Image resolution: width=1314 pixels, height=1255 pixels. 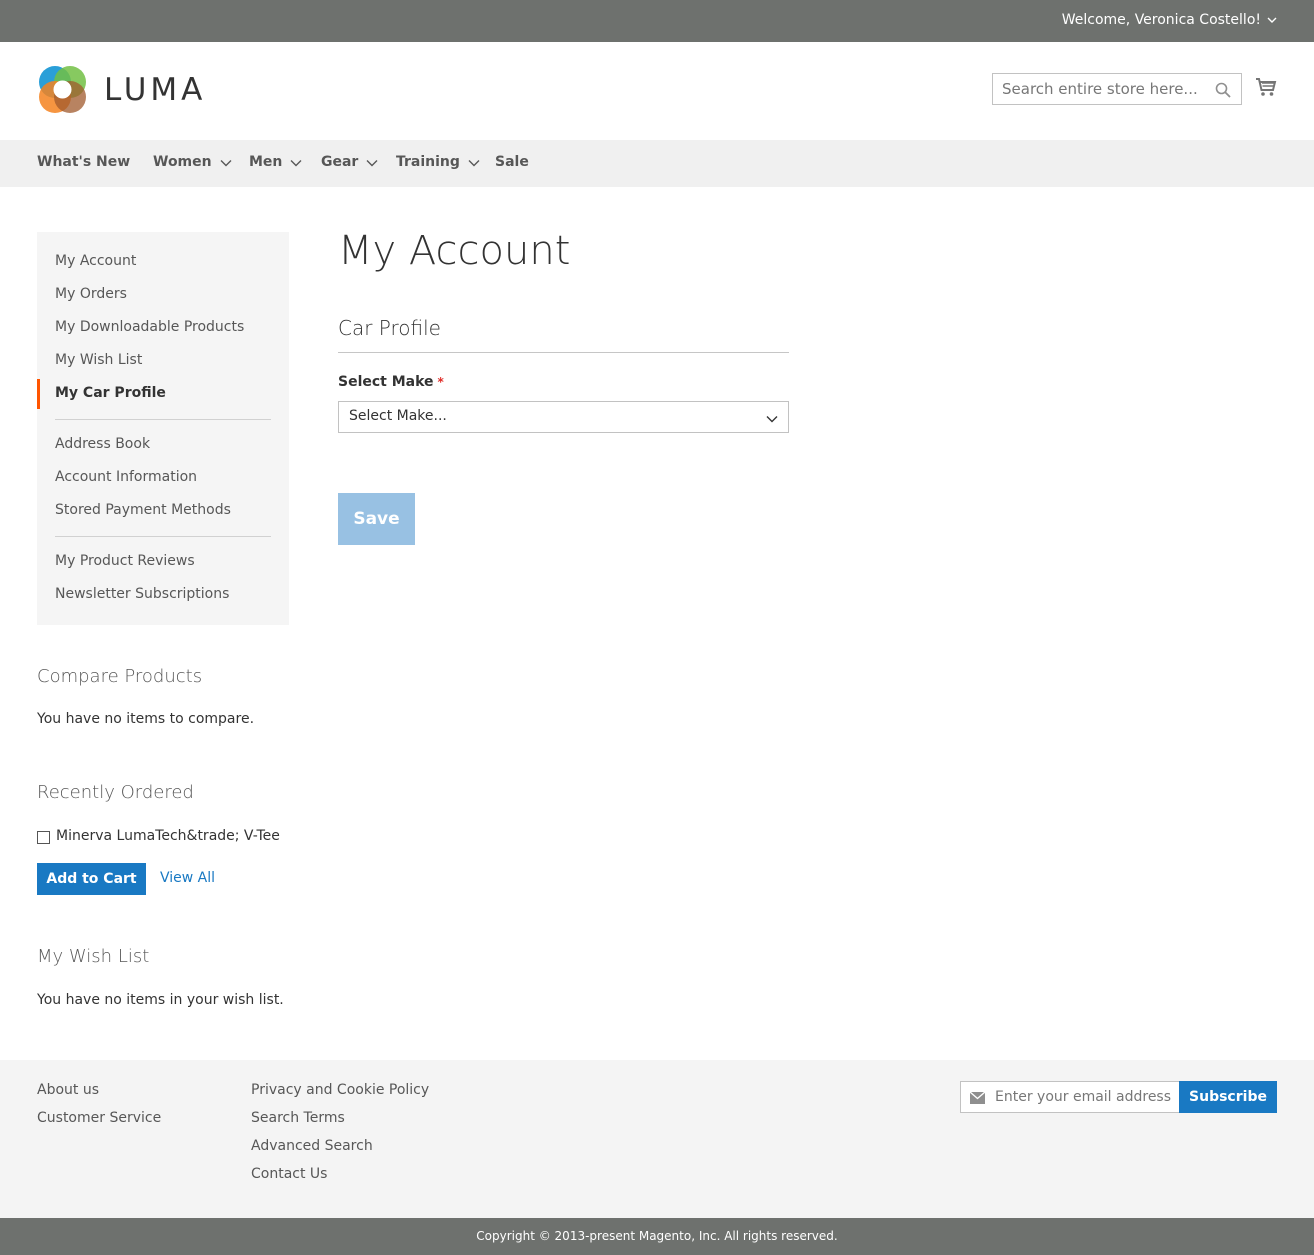 What do you see at coordinates (977, 1098) in the screenshot?
I see `mail-icon` at bounding box center [977, 1098].